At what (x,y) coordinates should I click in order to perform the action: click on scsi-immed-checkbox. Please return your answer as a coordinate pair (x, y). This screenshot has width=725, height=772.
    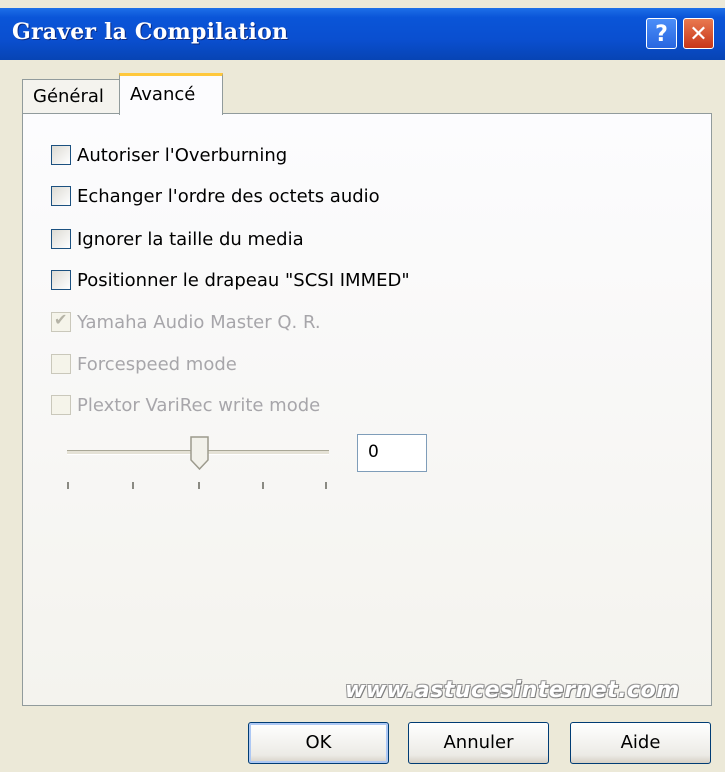
    Looking at the image, I should click on (61, 280).